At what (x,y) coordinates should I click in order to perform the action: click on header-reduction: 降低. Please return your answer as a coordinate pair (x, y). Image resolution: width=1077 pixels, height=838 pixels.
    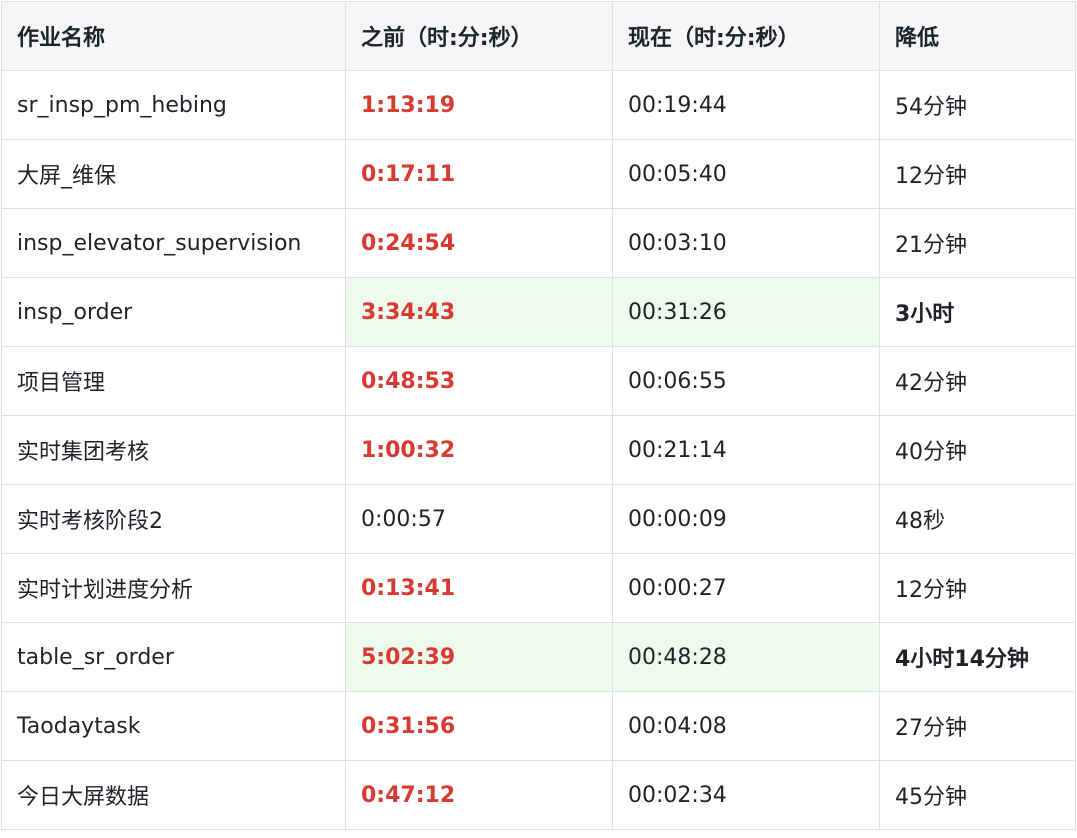
    Looking at the image, I should click on (977, 36).